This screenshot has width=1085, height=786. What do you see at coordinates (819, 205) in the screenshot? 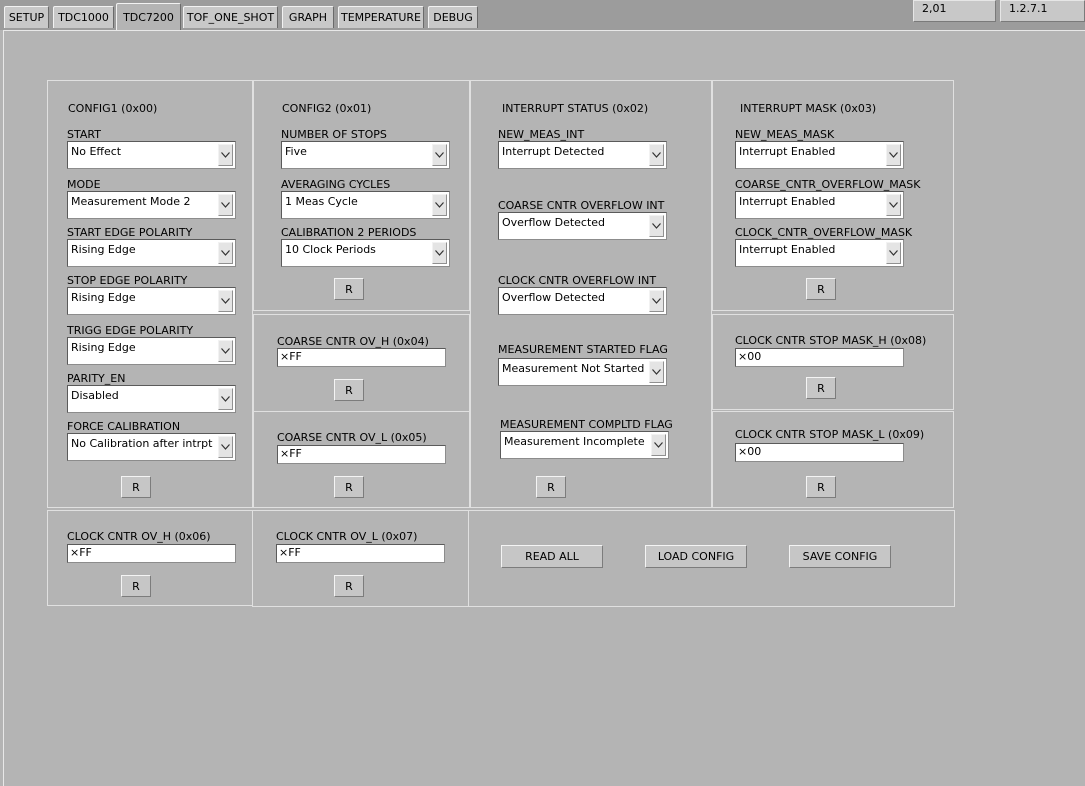
I see `coarse-cntr-overflow-mask-dropdown: Interrupt Enabled` at bounding box center [819, 205].